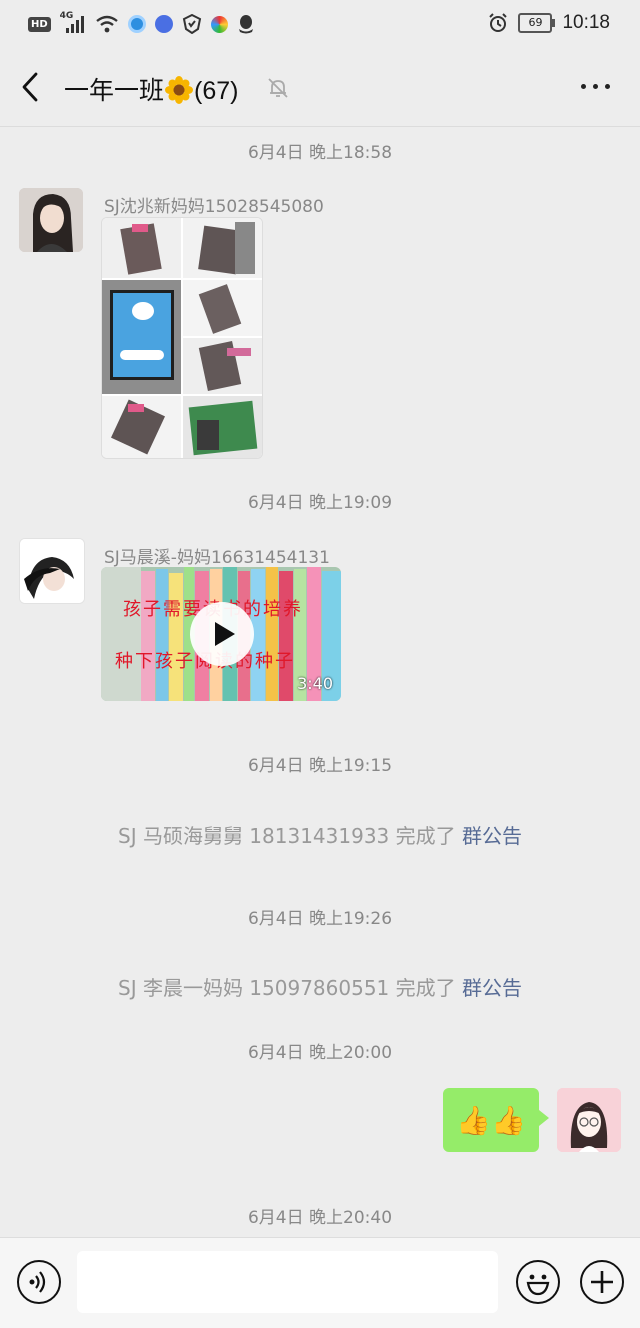 Image resolution: width=640 pixels, height=1328 pixels. What do you see at coordinates (320, 766) in the screenshot?
I see `timestamp: 6月4日 晚上19:15` at bounding box center [320, 766].